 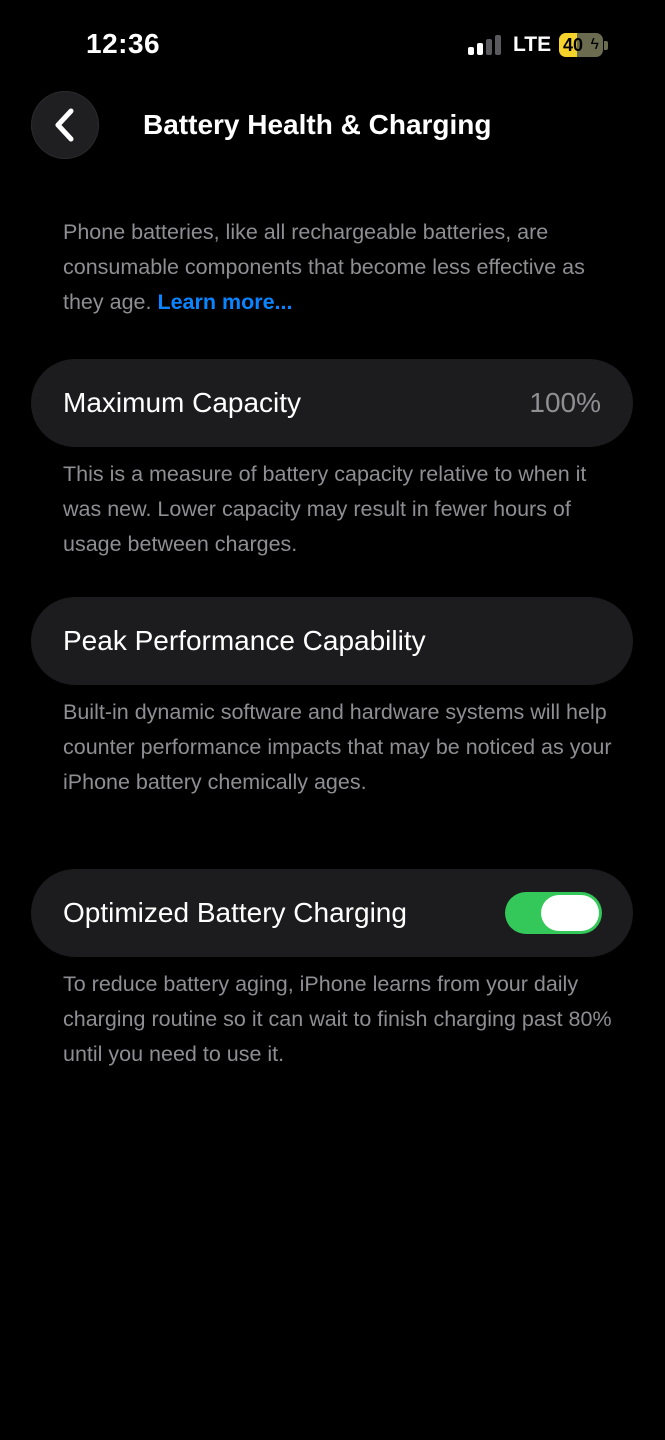 What do you see at coordinates (594, 44) in the screenshot?
I see `charging-bolt-icon: ϟ` at bounding box center [594, 44].